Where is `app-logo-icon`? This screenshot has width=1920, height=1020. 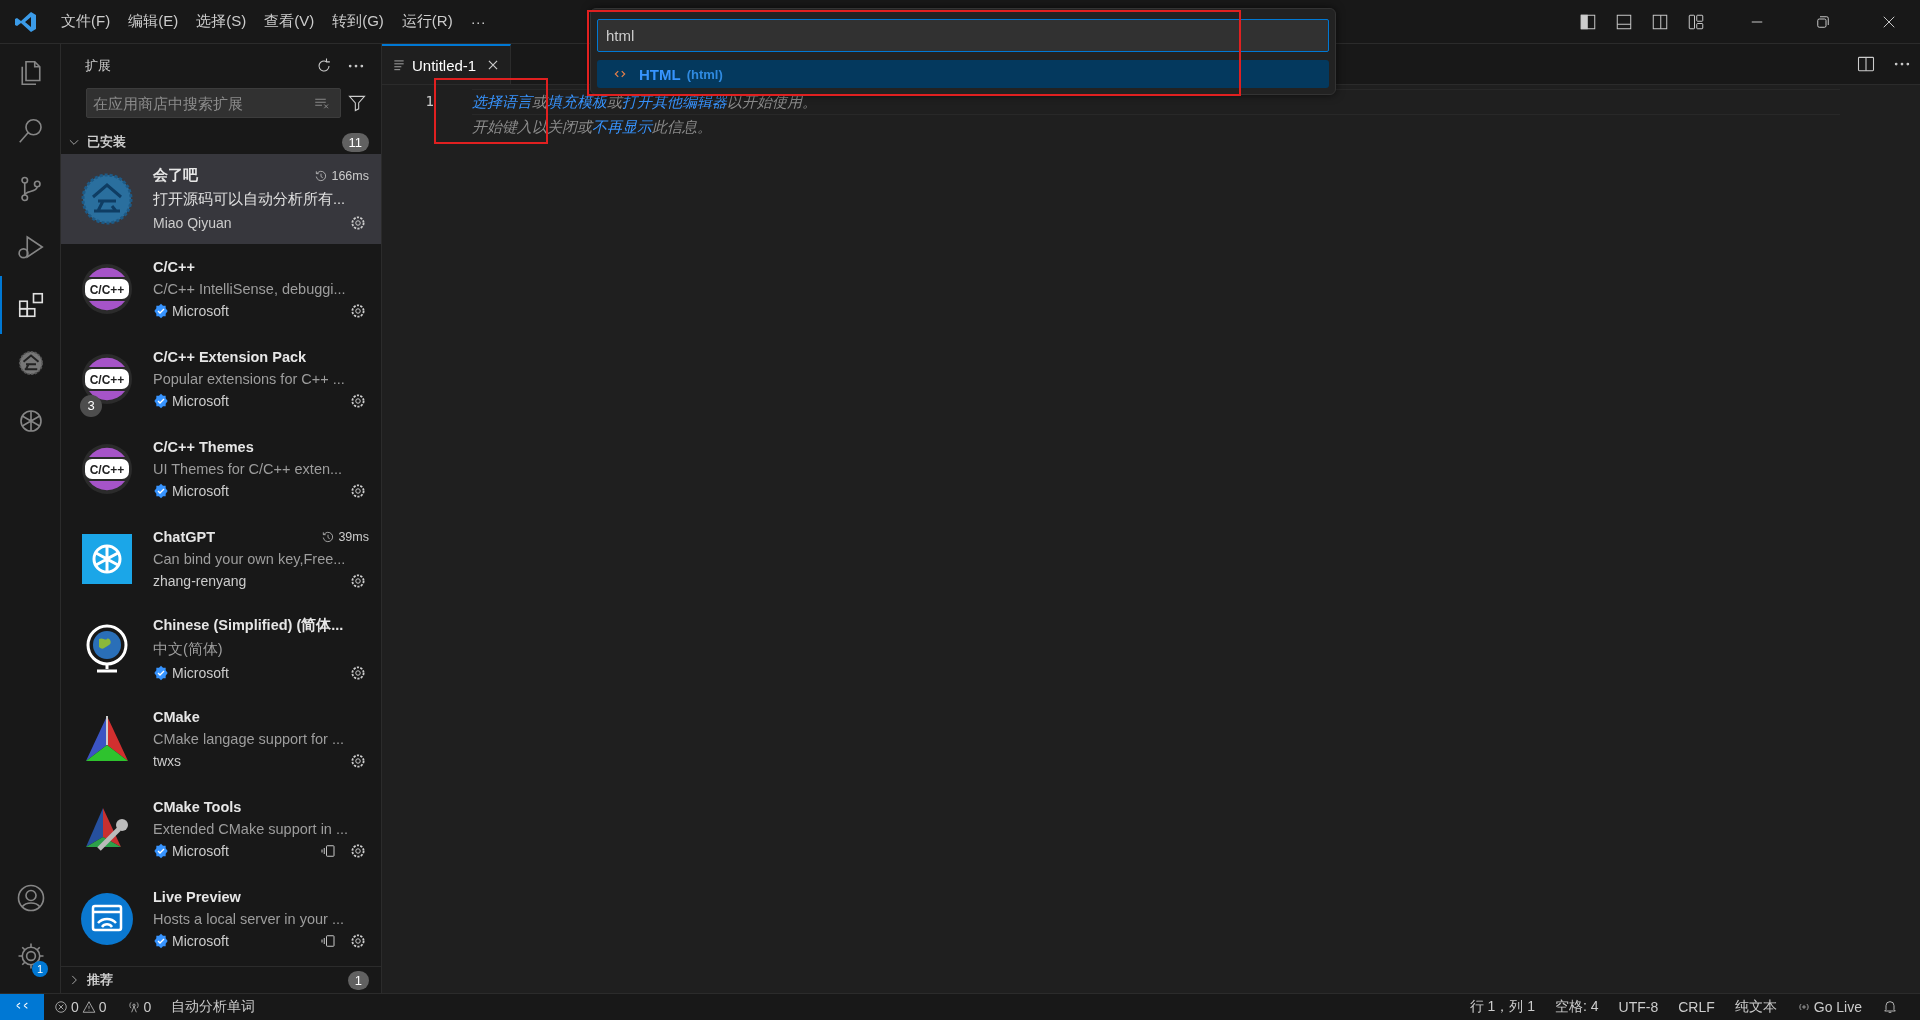 app-logo-icon is located at coordinates (26, 21).